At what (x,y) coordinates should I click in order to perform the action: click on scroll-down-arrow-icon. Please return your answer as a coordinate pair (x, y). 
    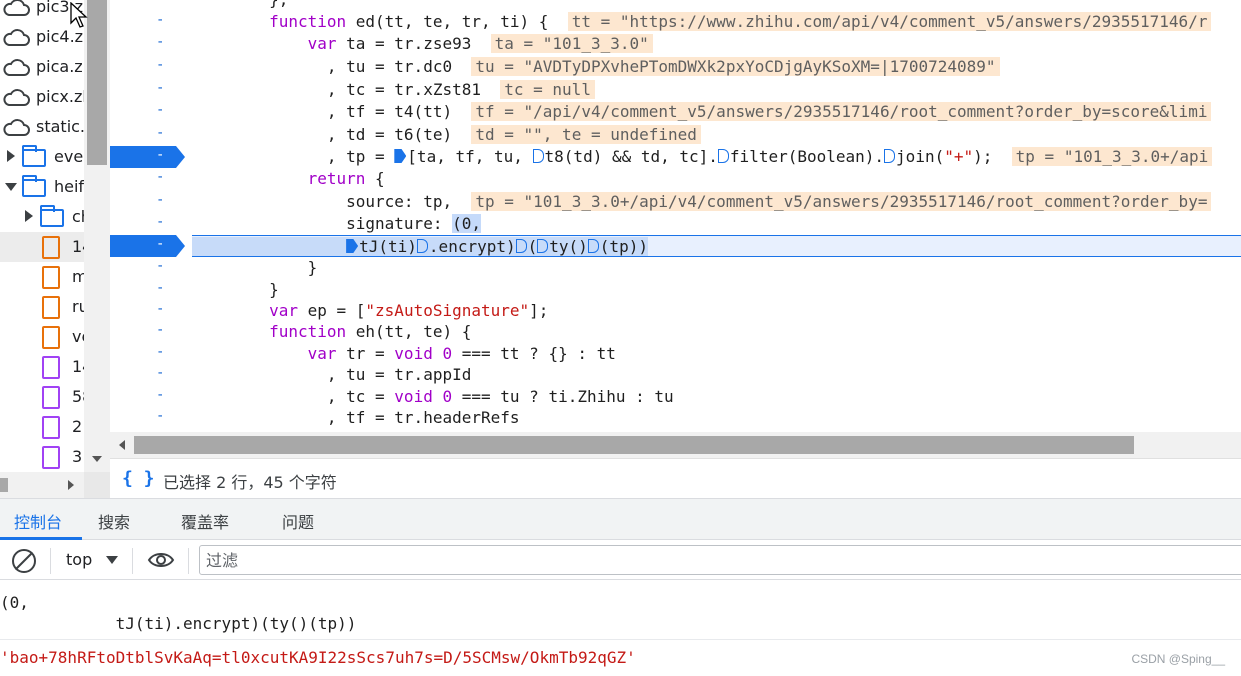
    Looking at the image, I should click on (97, 459).